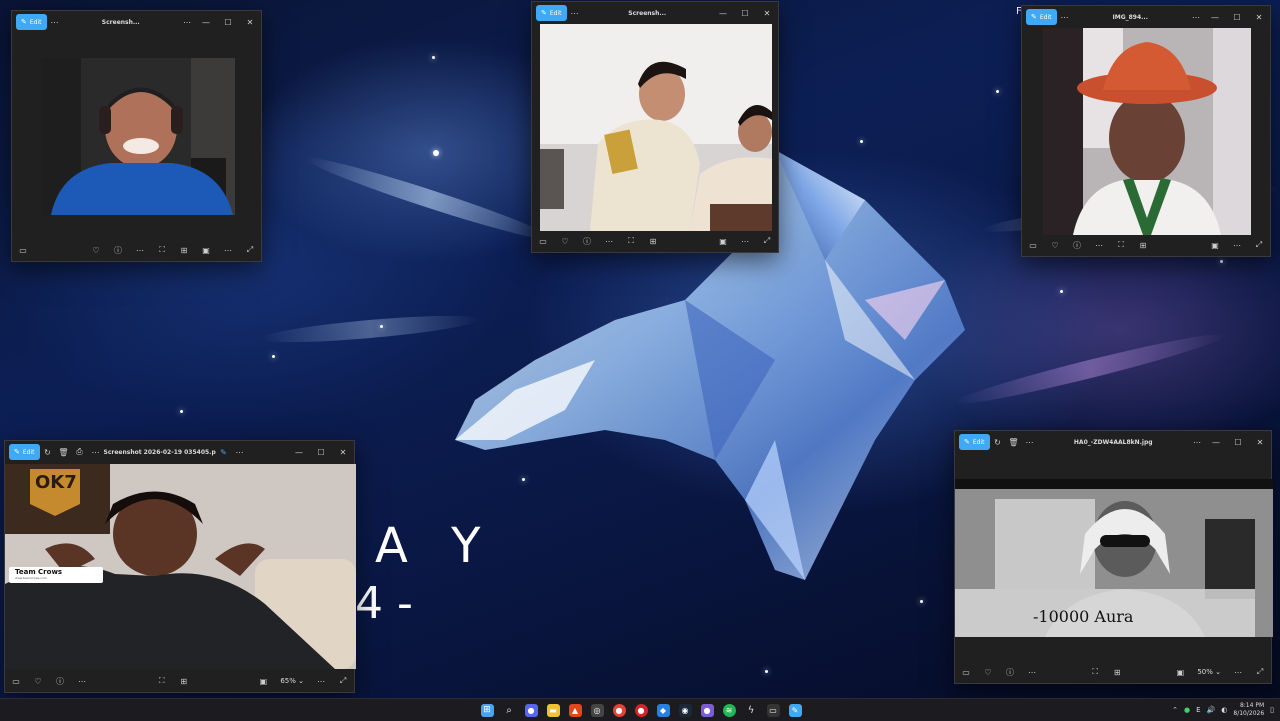 This screenshot has height=721, width=1280. Describe the element at coordinates (1248, 710) in the screenshot. I see `clock: 8:14 PM 8/10/2026` at that location.